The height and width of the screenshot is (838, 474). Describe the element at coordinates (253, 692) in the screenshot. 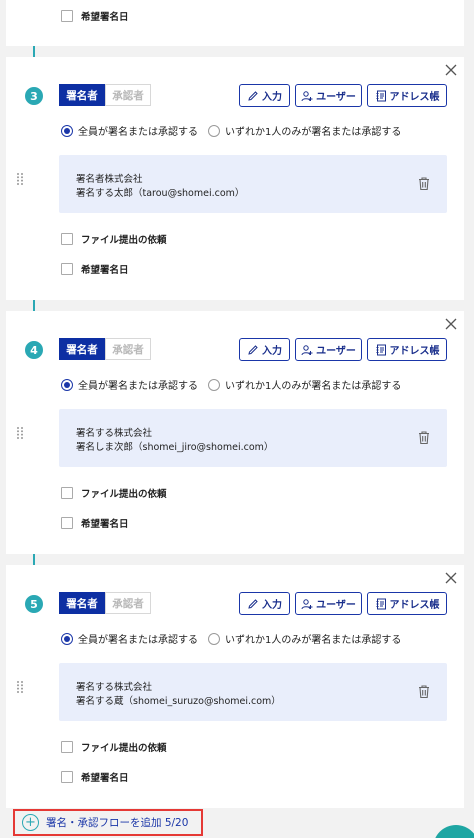

I see `signer-entry: 署名する株式会社 署名する蔵（shomei_suruzo@shomei.com）` at that location.